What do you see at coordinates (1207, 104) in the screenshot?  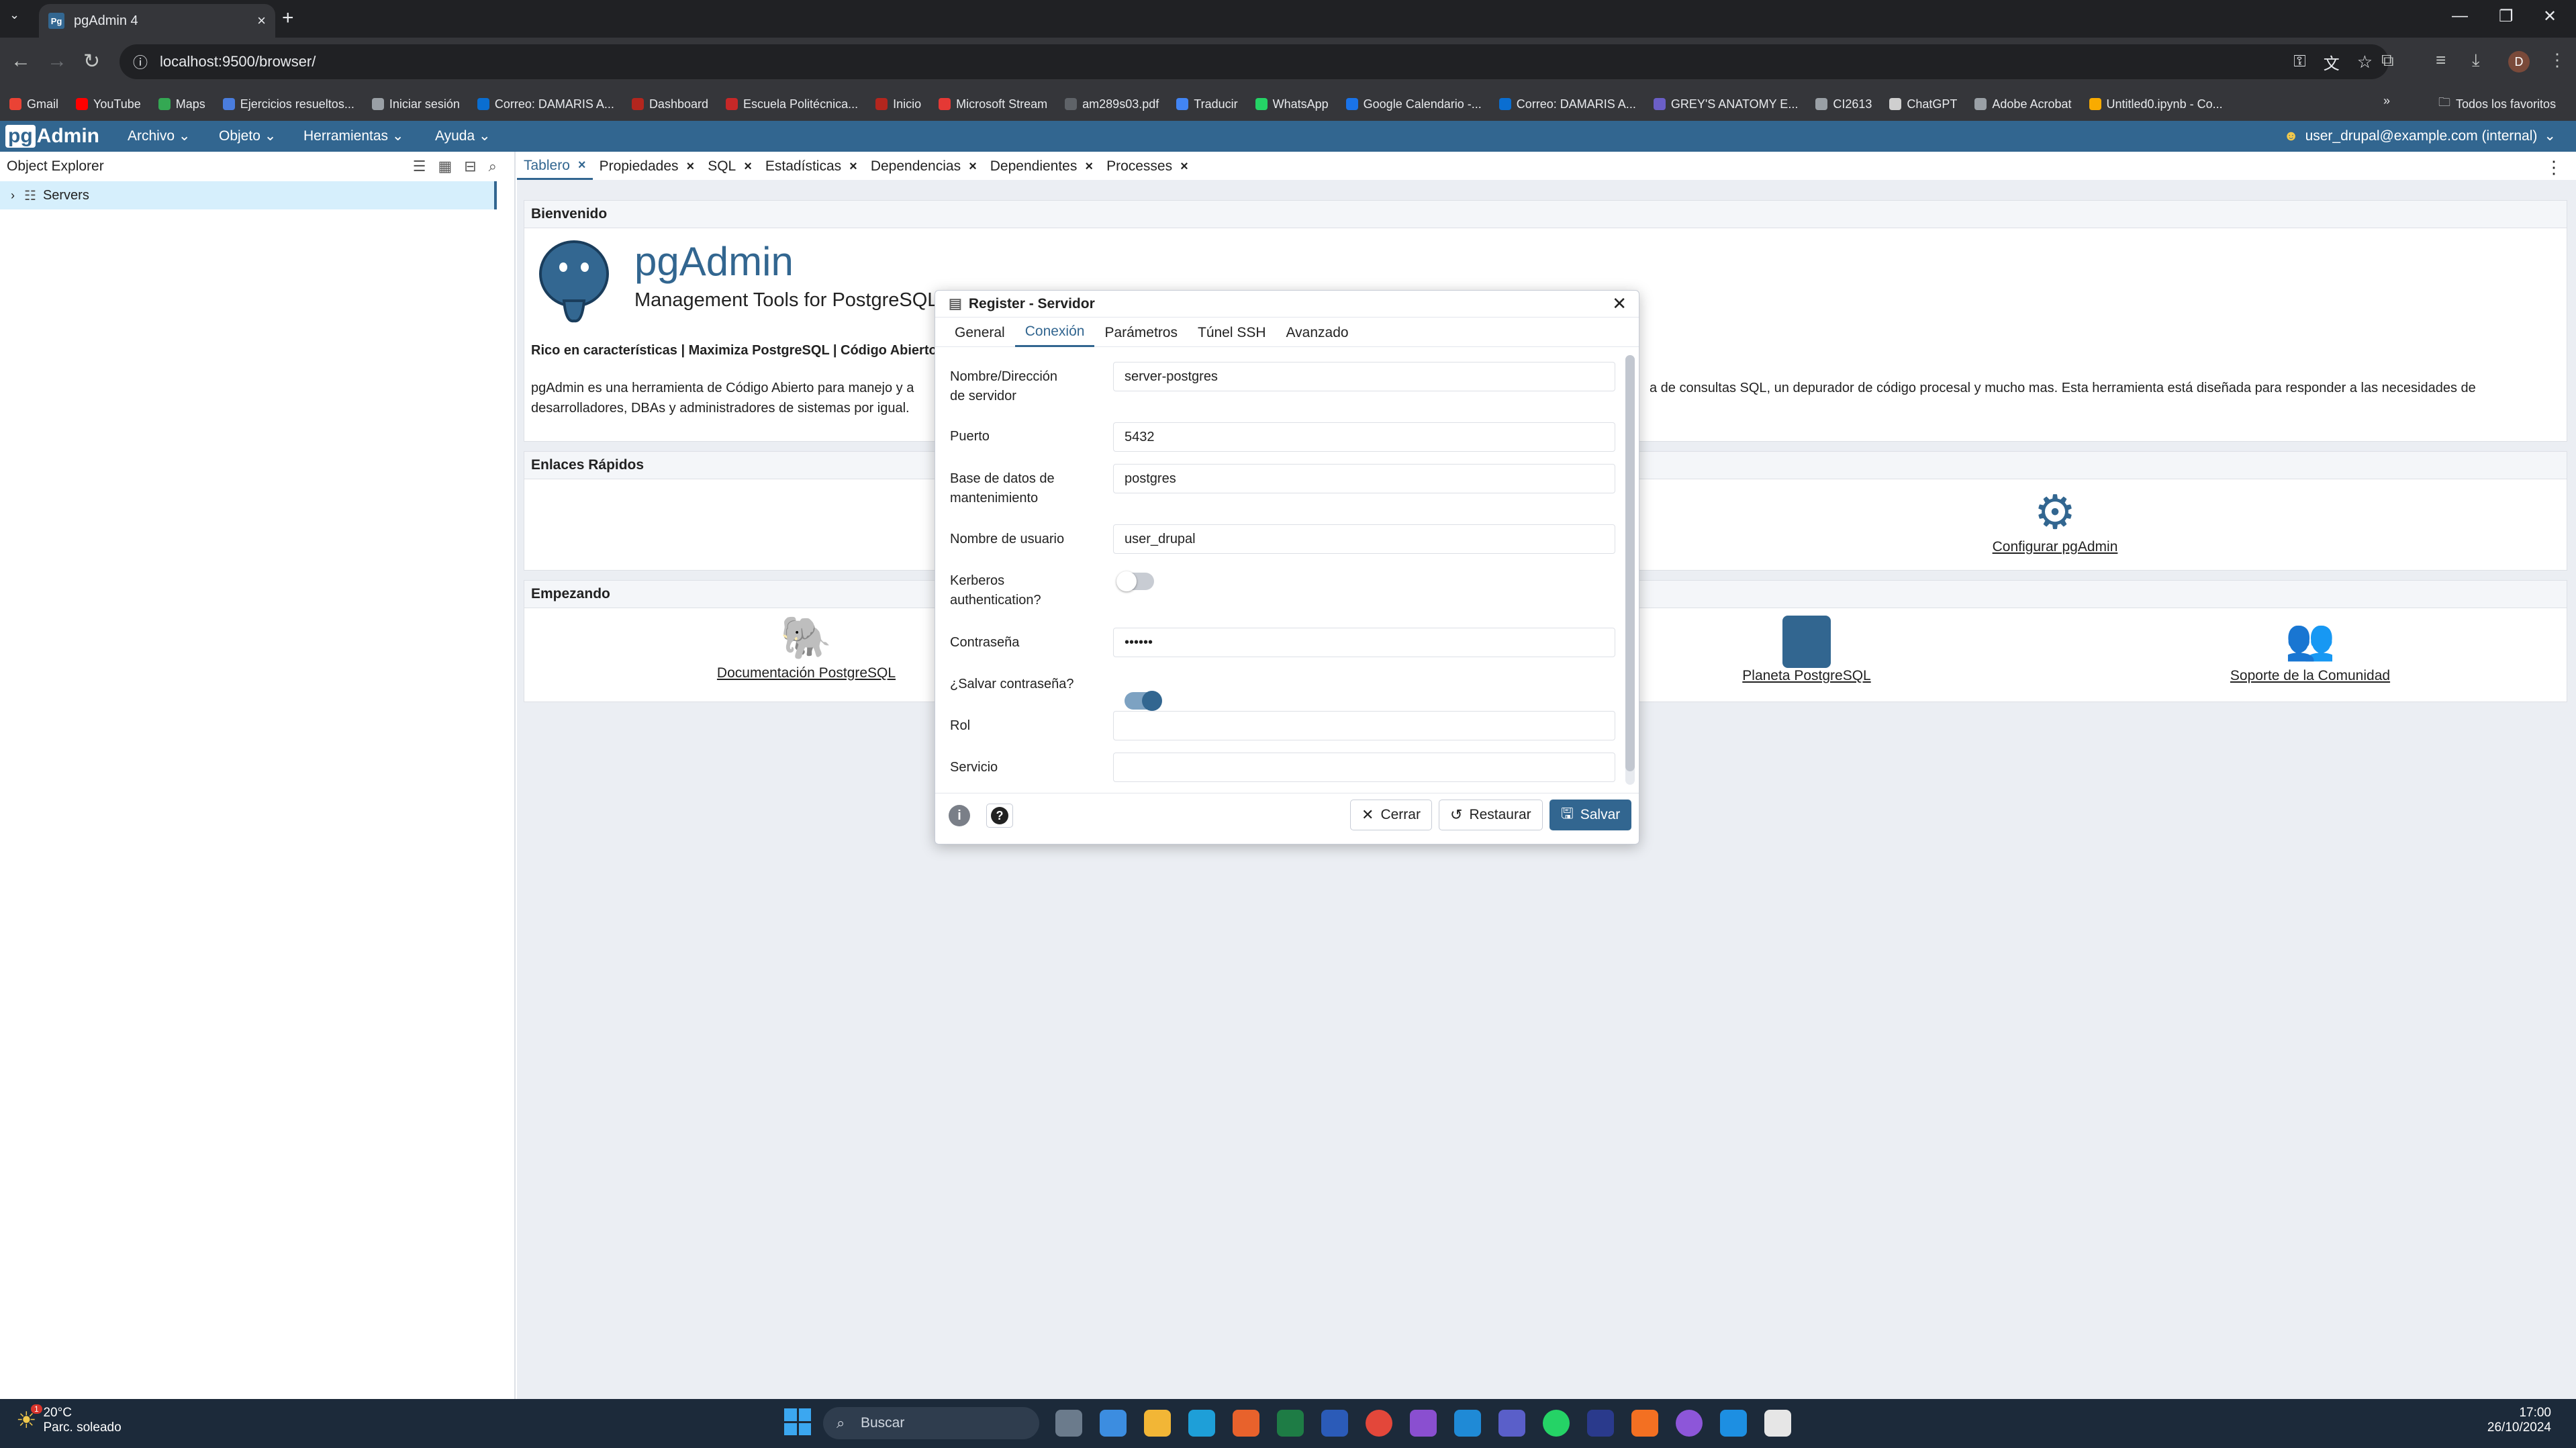 I see `bookmark-item: Traducir` at bounding box center [1207, 104].